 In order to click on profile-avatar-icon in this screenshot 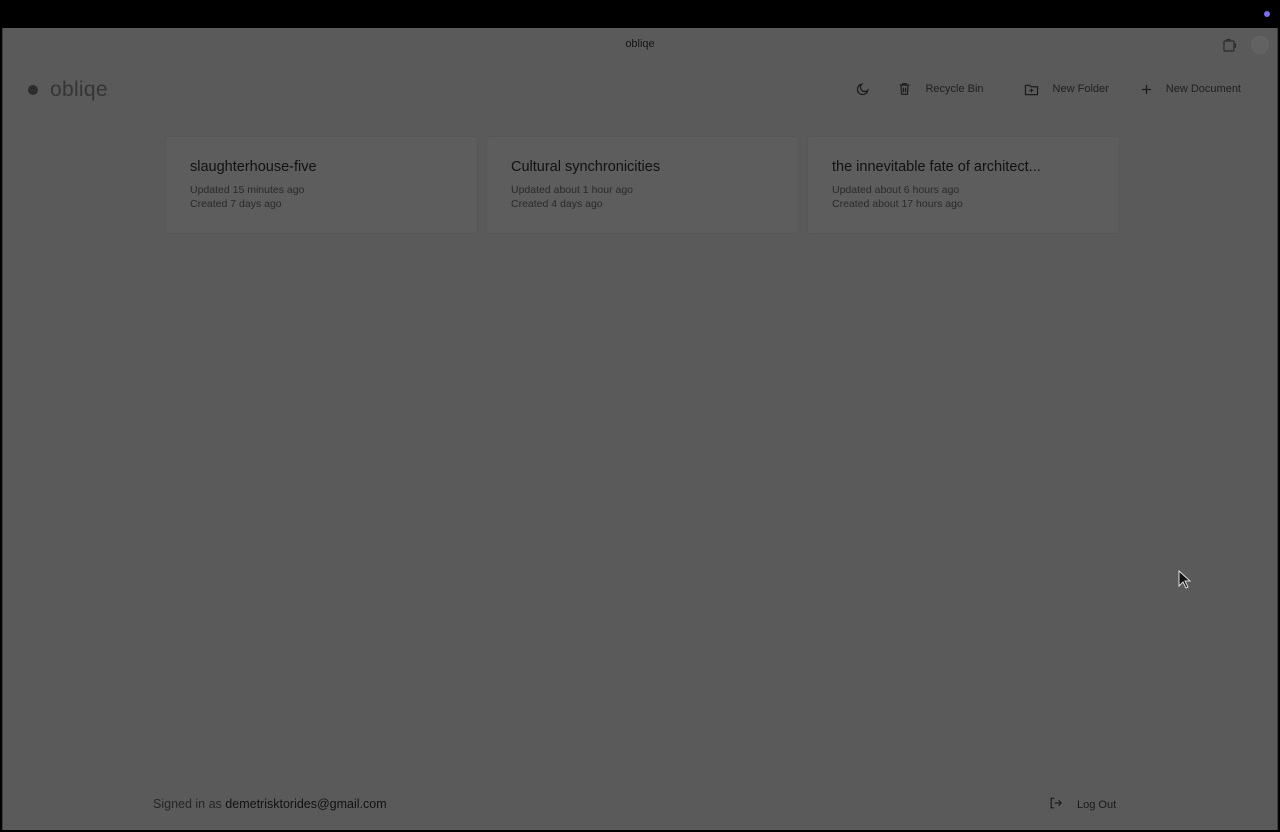, I will do `click(1260, 45)`.